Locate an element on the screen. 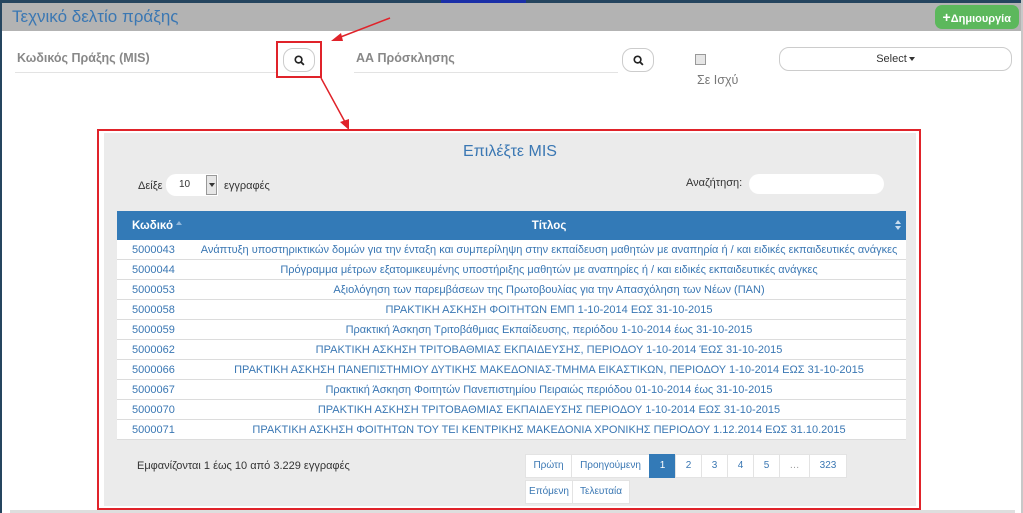  row-code: 5000058 is located at coordinates (154, 309).